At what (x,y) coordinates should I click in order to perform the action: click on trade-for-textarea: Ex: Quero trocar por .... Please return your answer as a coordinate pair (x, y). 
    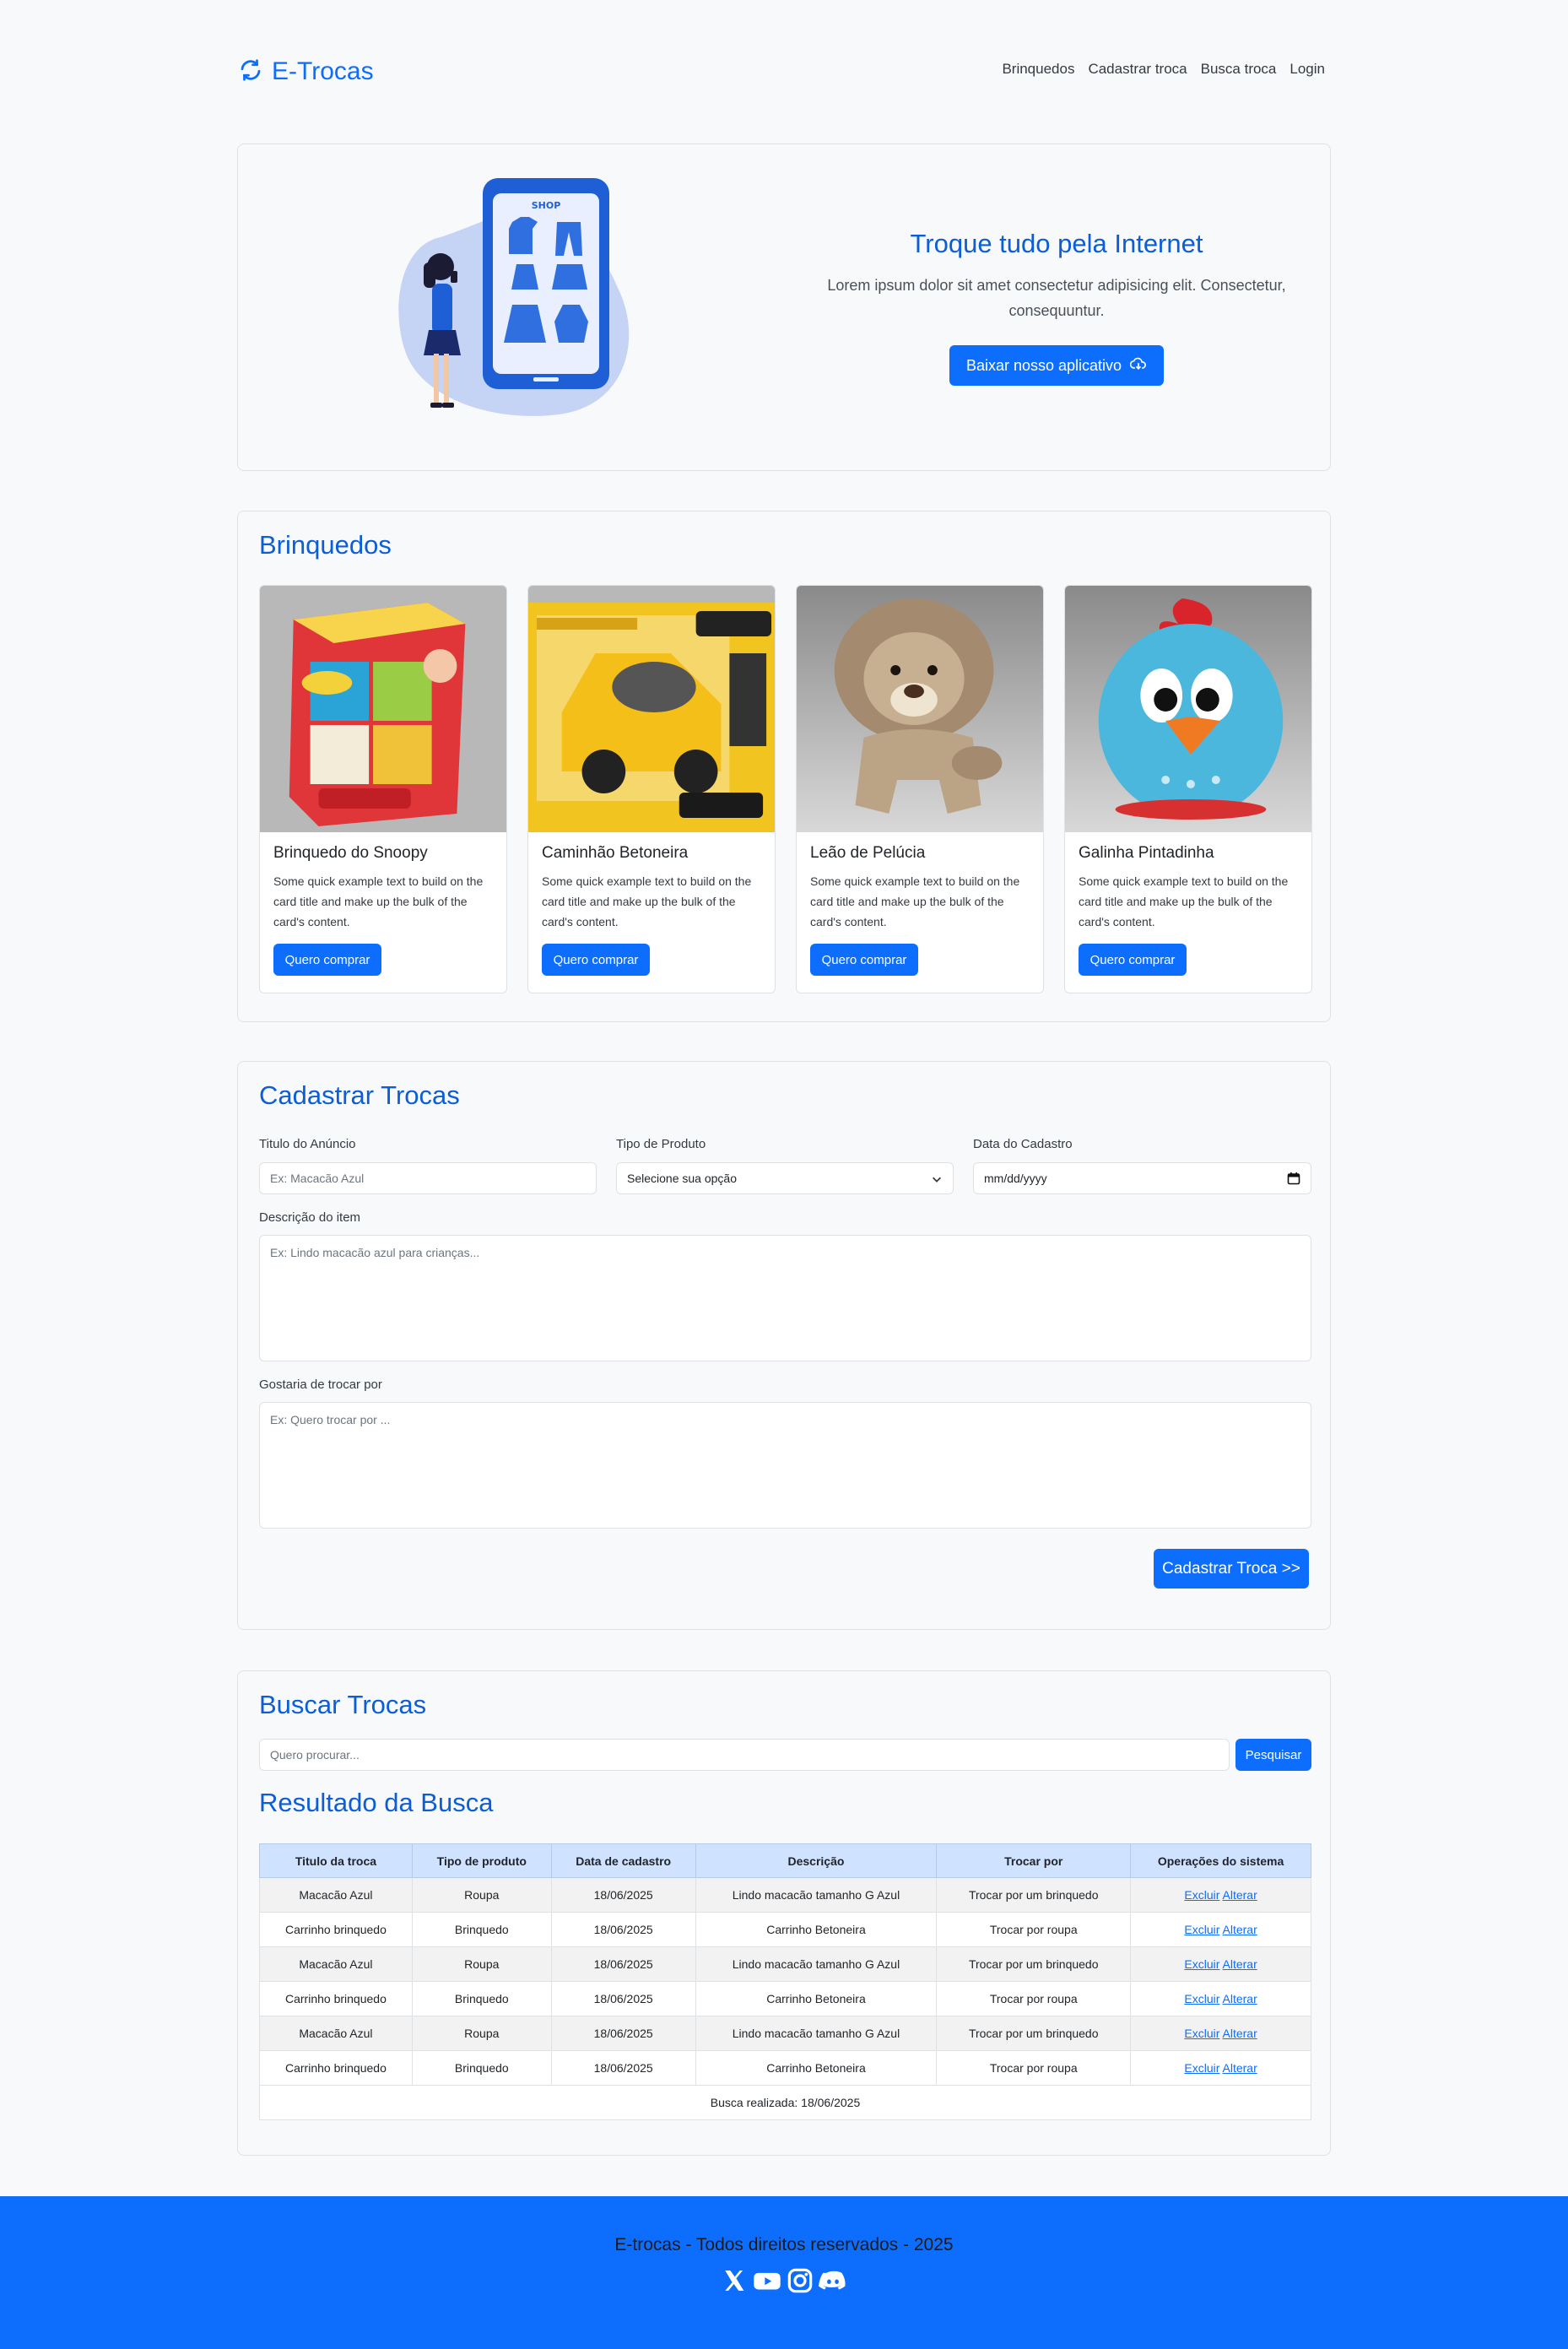
    Looking at the image, I should click on (785, 1465).